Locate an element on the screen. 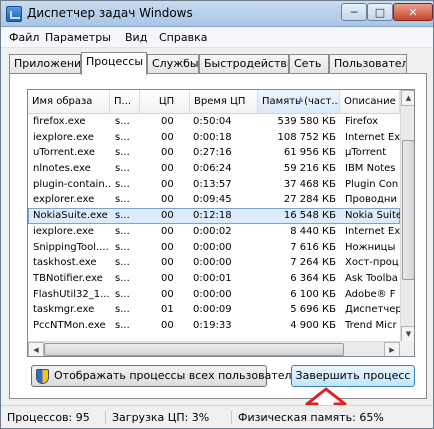 Image resolution: width=434 pixels, height=429 pixels. cell-description: Ask Toolba is located at coordinates (371, 278).